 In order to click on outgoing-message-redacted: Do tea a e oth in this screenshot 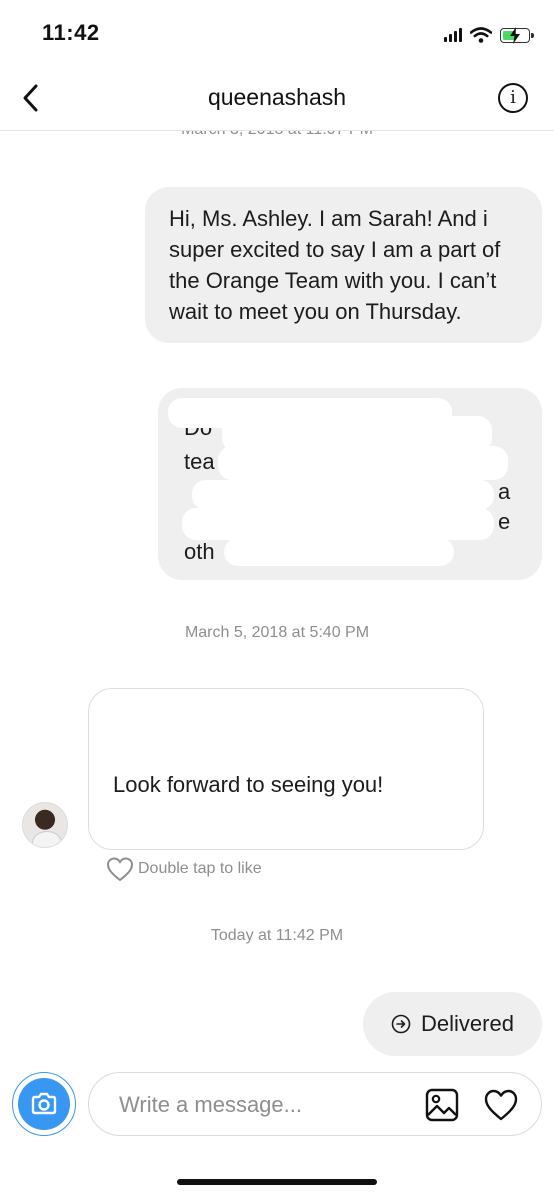, I will do `click(350, 484)`.